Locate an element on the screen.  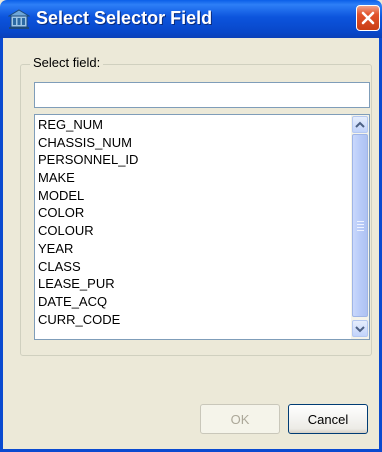
chevron-down-icon is located at coordinates (360, 328).